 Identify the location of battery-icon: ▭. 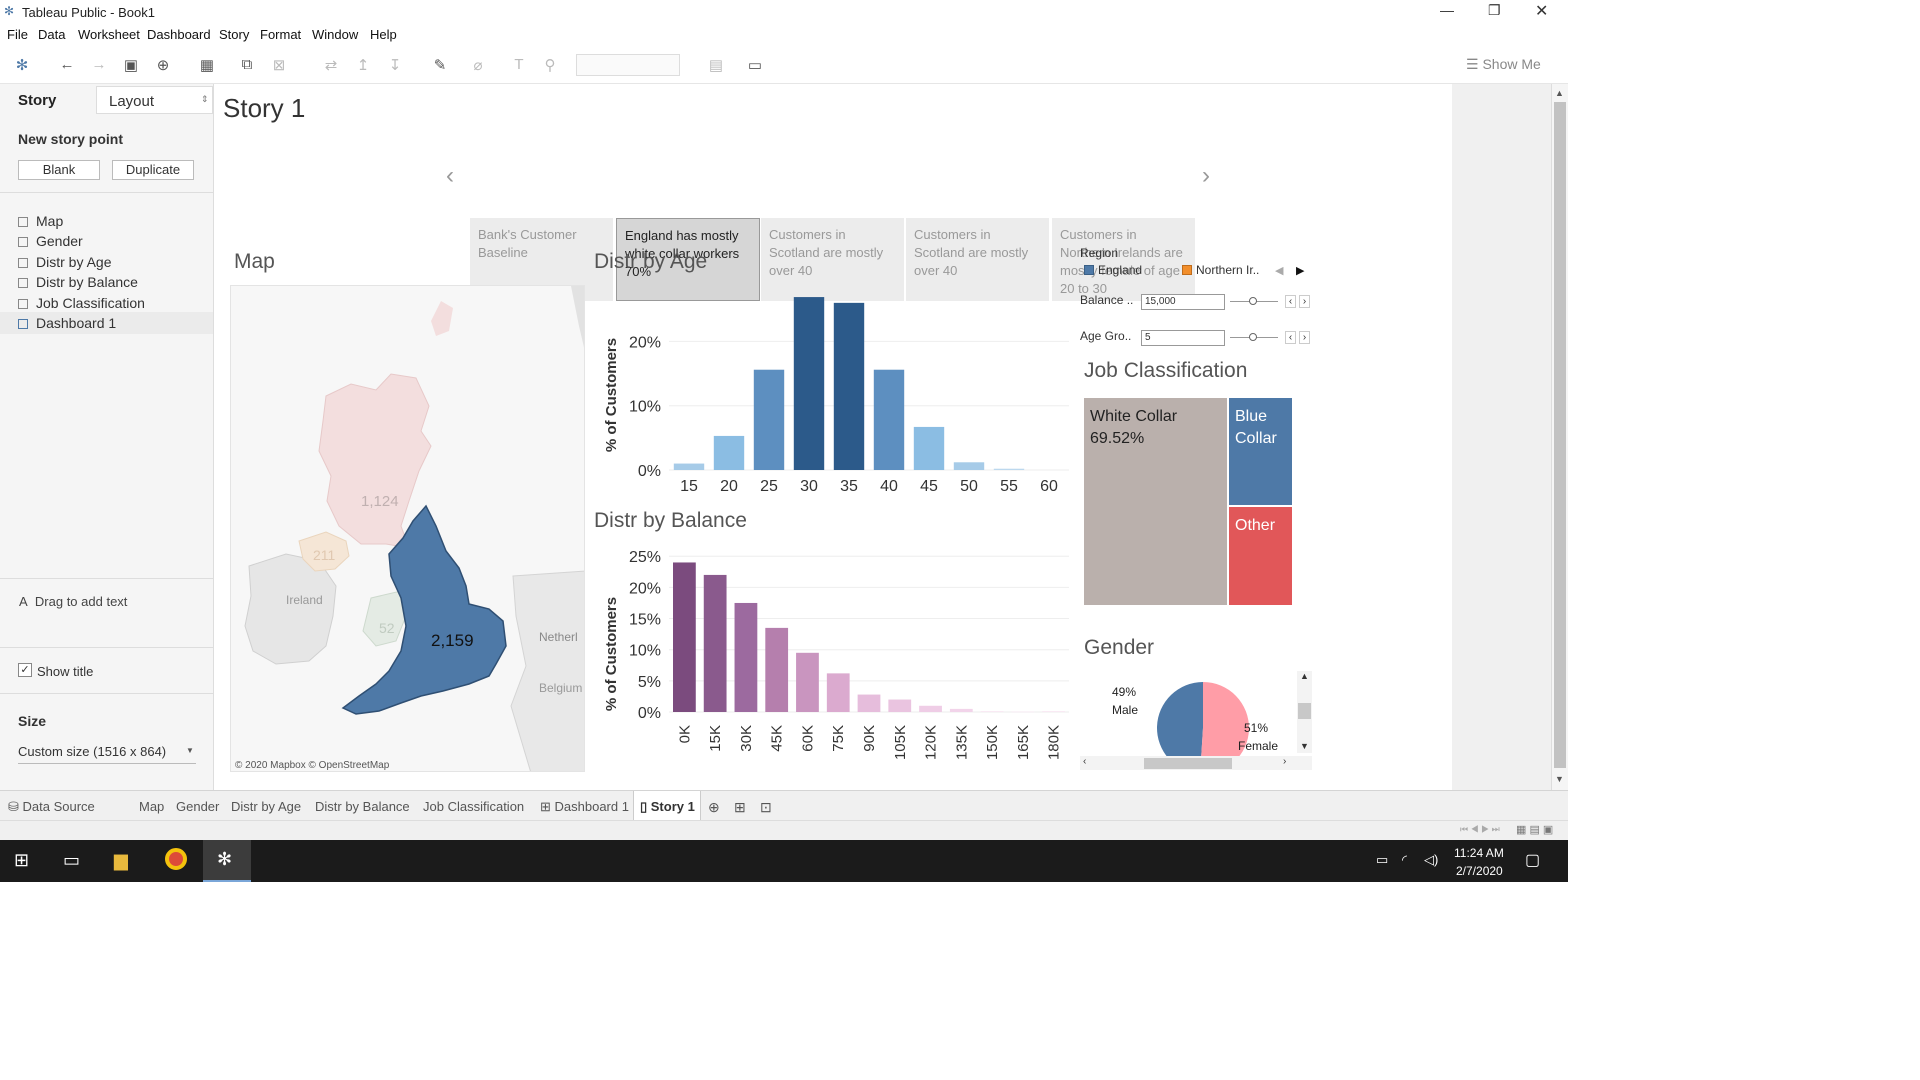
(1382, 860).